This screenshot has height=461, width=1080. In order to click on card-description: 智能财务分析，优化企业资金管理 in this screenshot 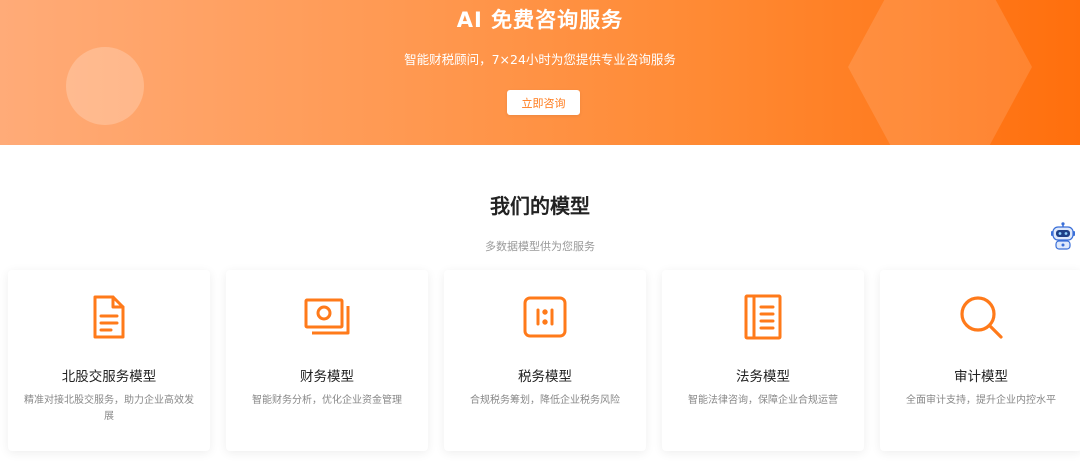, I will do `click(327, 400)`.